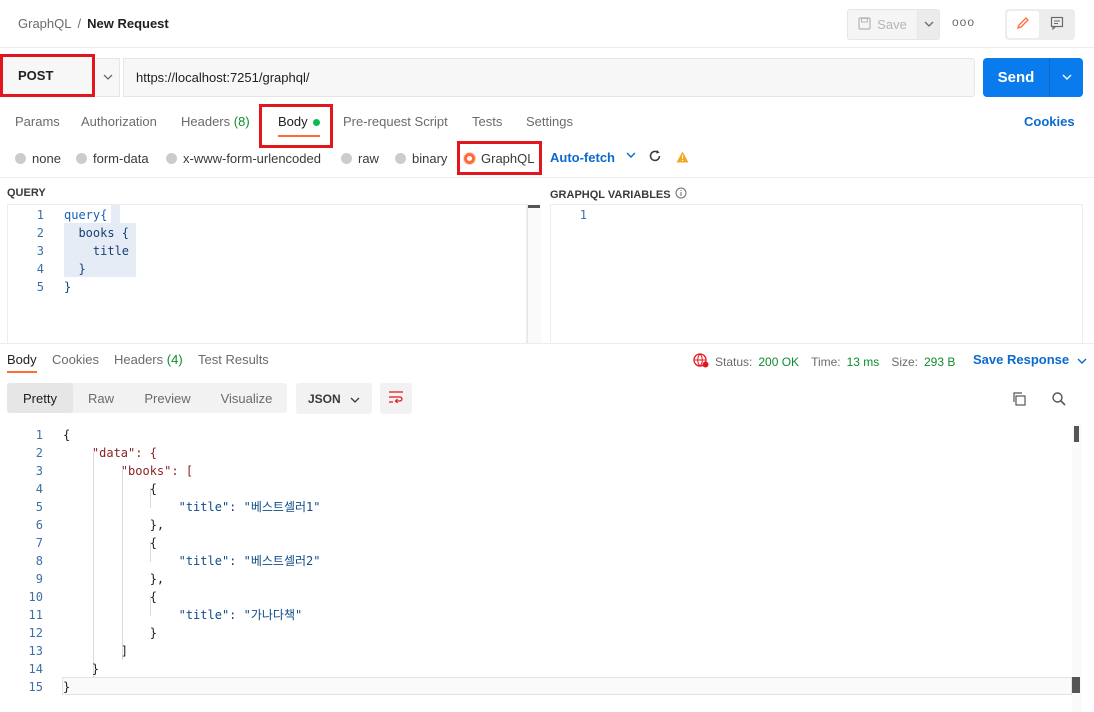 The height and width of the screenshot is (712, 1094). What do you see at coordinates (734, 361) in the screenshot?
I see `status-label: Status:` at bounding box center [734, 361].